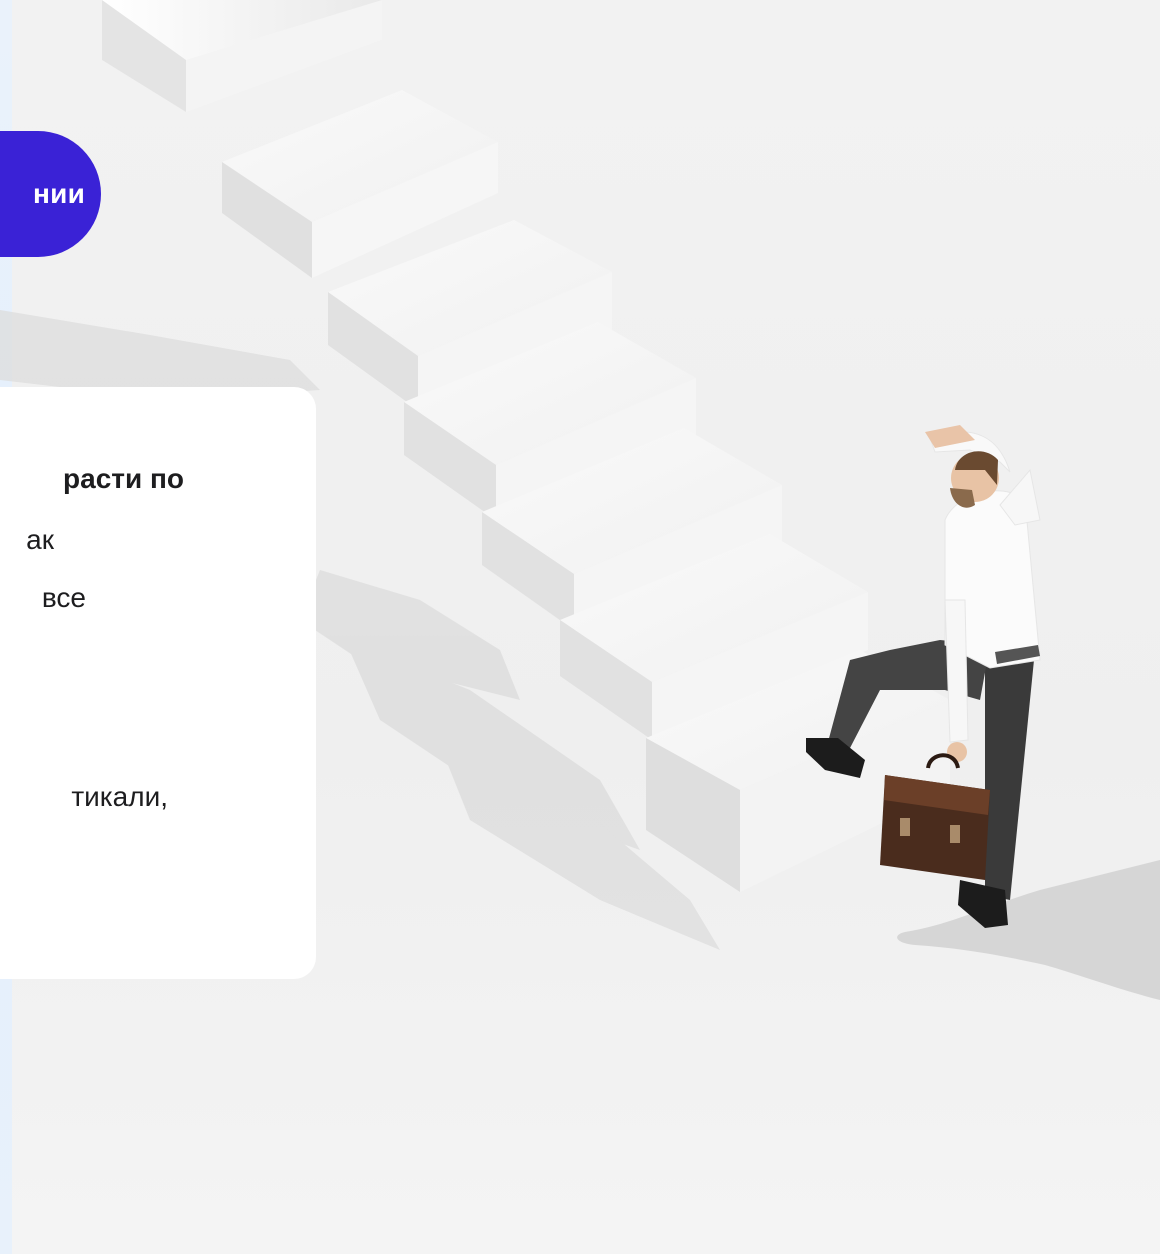 The width and height of the screenshot is (1160, 1254). Describe the element at coordinates (40, 539) in the screenshot. I see `card-line: ак` at that location.